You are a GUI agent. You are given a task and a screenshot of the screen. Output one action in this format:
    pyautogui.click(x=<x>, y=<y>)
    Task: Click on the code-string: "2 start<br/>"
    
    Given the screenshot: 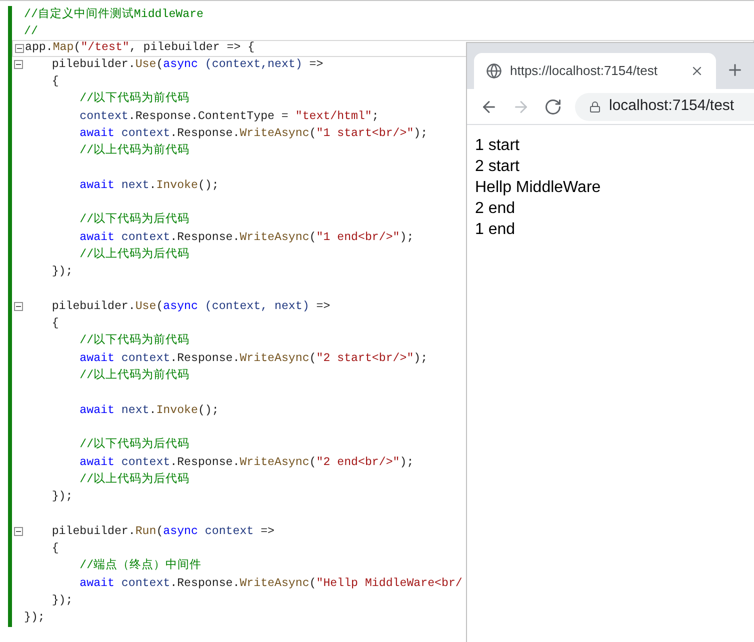 What is the action you would take?
    pyautogui.click(x=365, y=358)
    